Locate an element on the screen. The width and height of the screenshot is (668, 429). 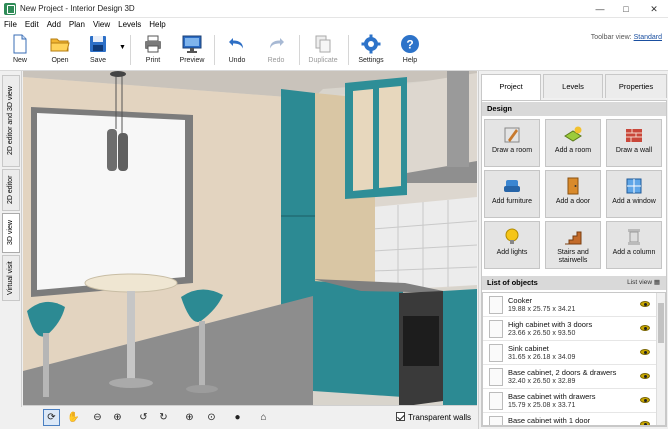
draw-wall-button: Draw a wall is located at coordinates (634, 143).